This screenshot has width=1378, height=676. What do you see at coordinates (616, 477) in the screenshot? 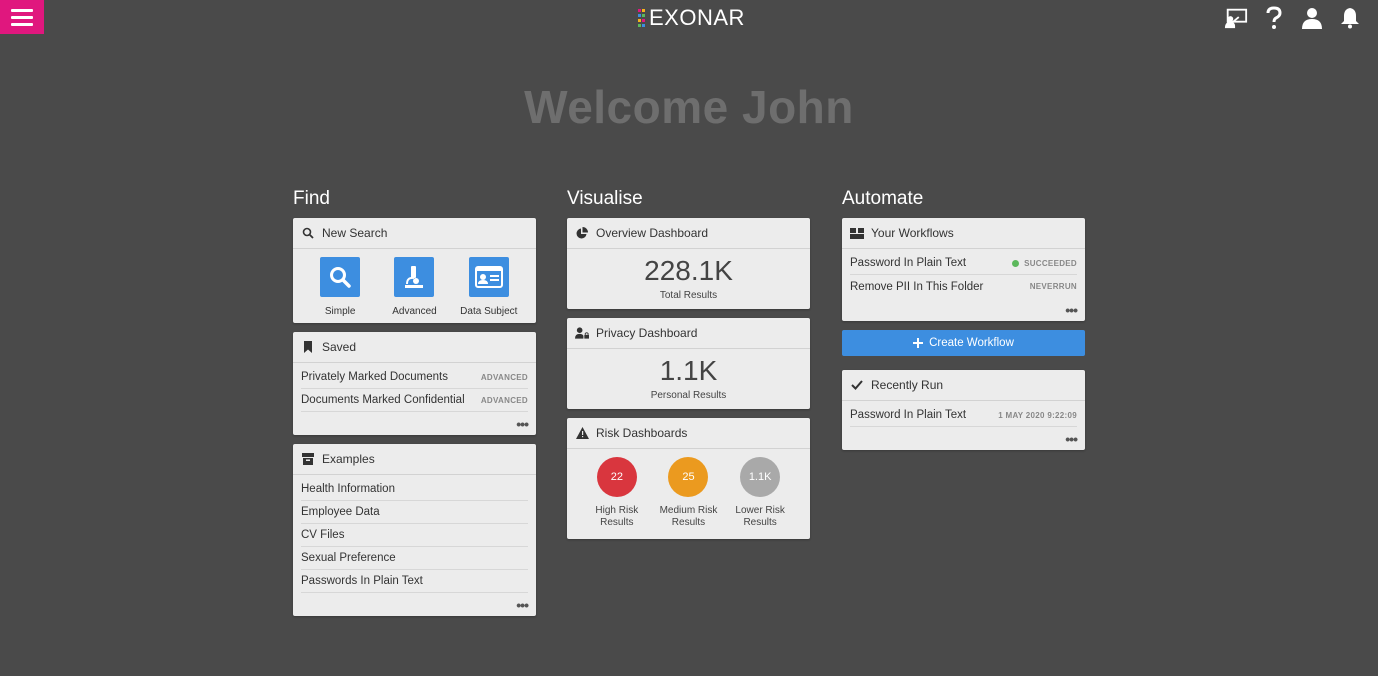
I see `high-risk-badge: 22` at bounding box center [616, 477].